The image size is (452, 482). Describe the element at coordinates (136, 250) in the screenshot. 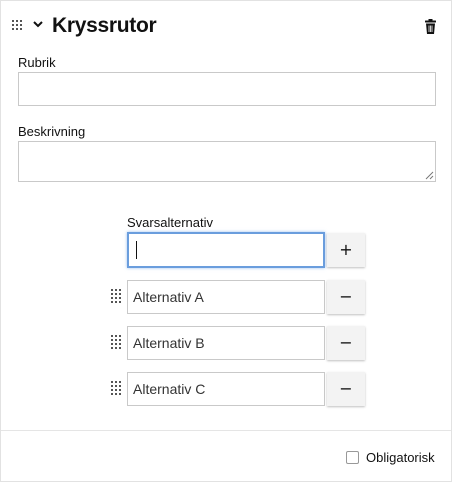

I see `text-cursor` at that location.